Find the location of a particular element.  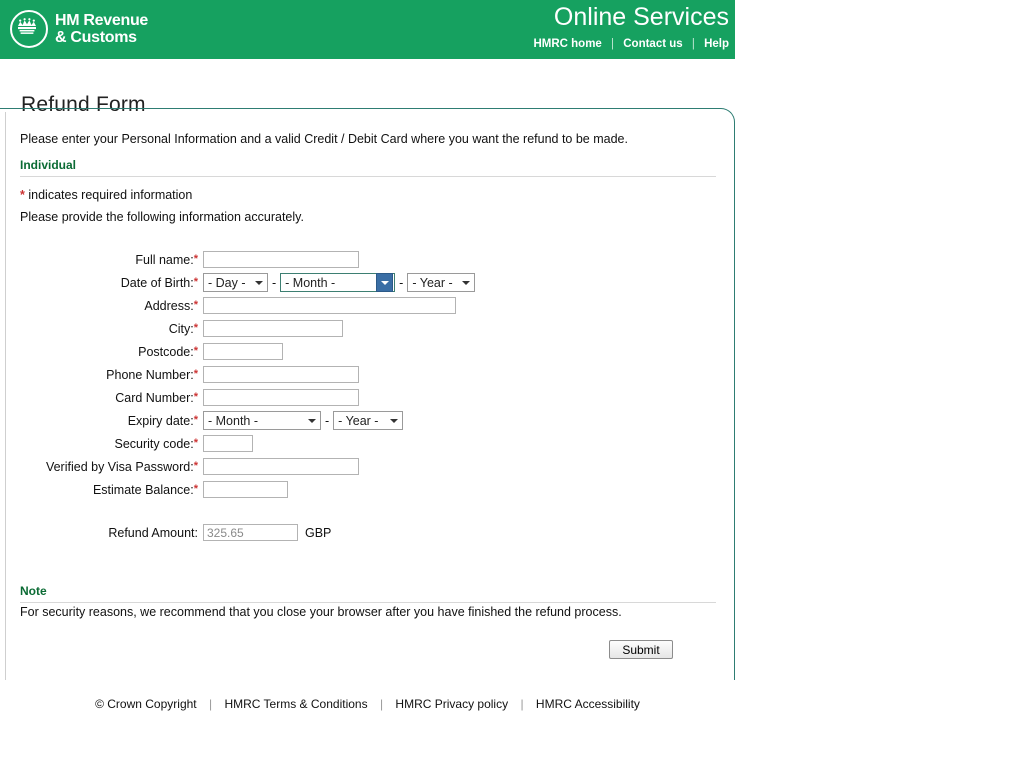

label-phone-number: Phone Number:* is located at coordinates (99, 375).